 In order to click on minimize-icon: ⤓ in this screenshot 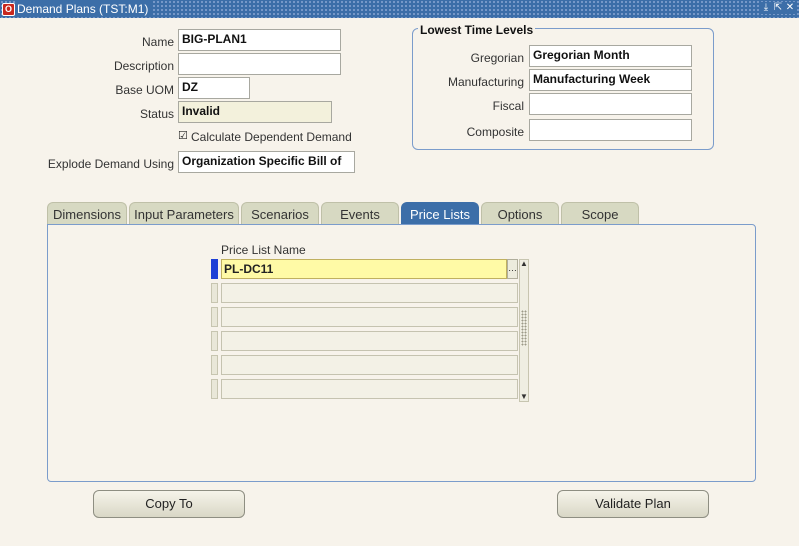, I will do `click(766, 8)`.